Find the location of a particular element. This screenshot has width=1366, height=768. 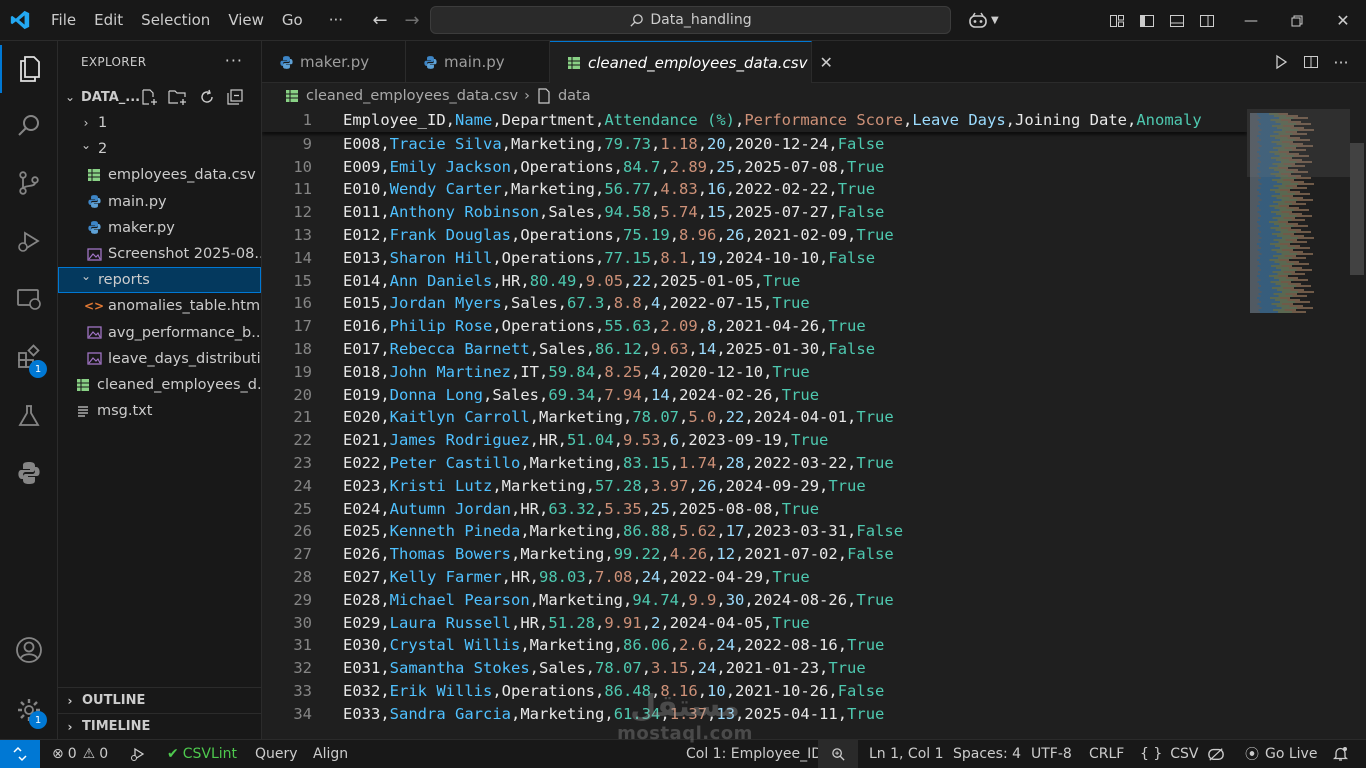

line-ending: CRLF is located at coordinates (1106, 754).